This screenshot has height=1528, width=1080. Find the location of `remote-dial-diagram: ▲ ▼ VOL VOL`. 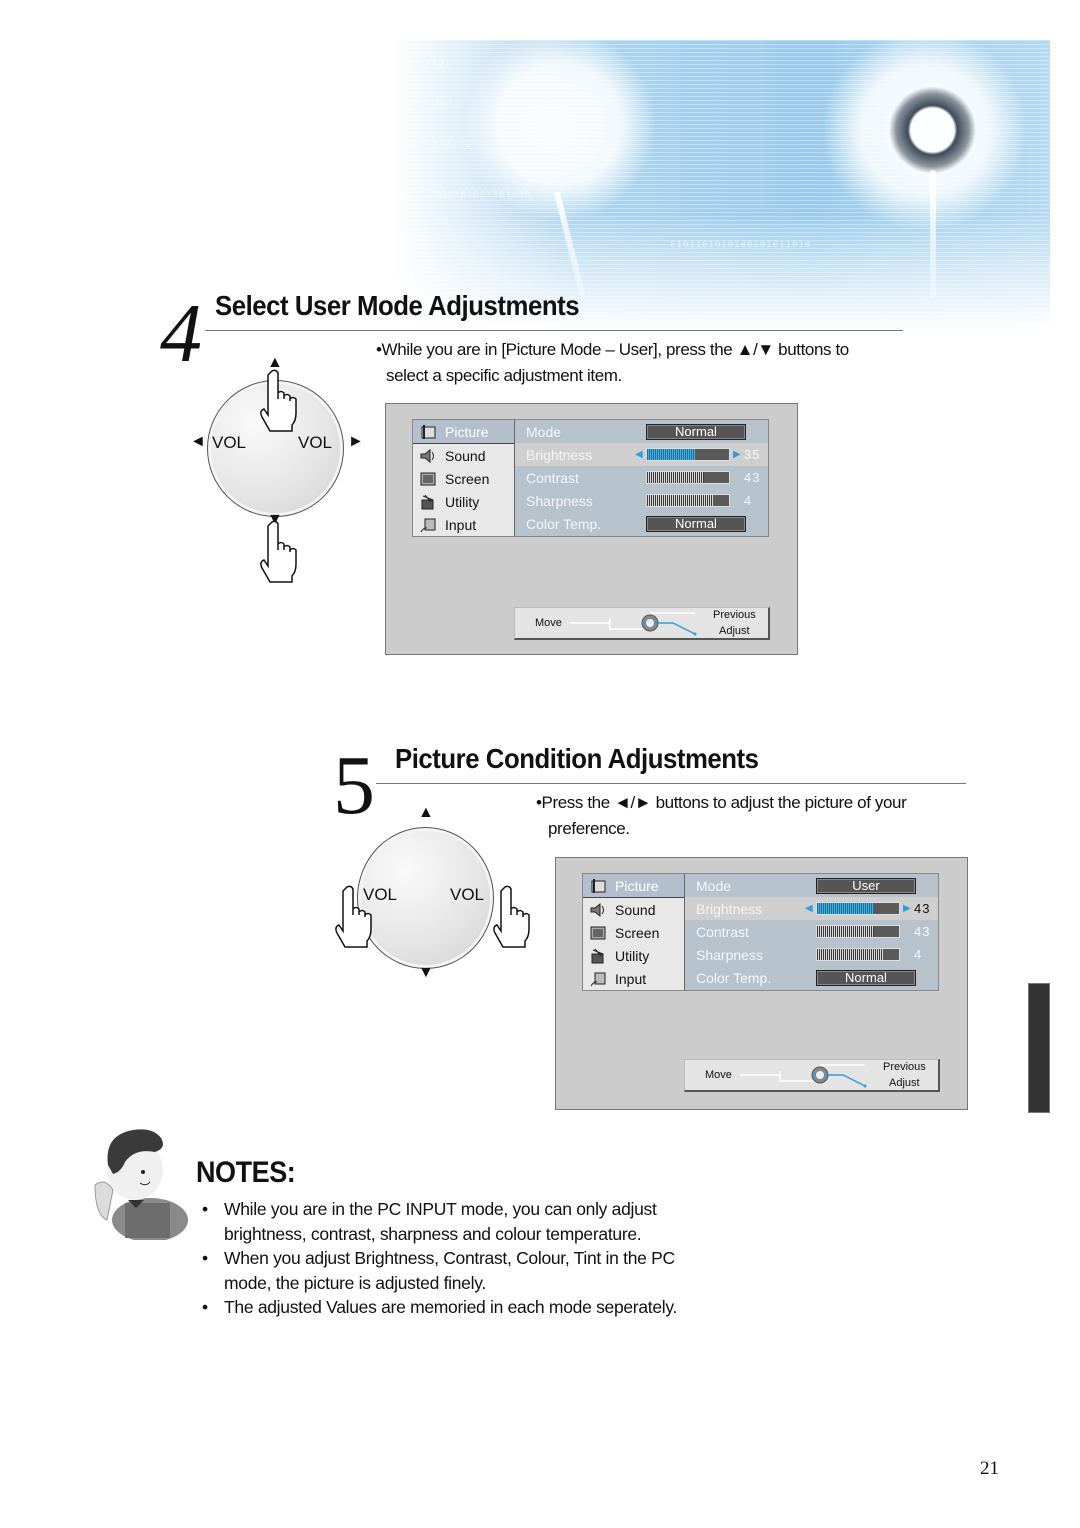

remote-dial-diagram: ▲ ▼ VOL VOL is located at coordinates (435, 895).